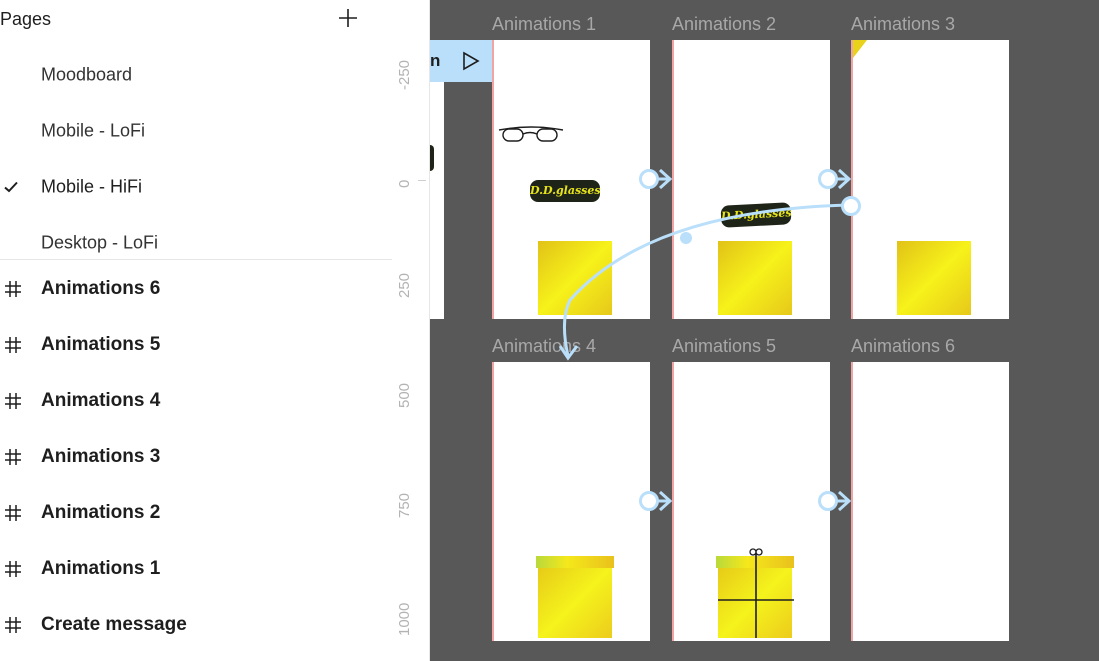  What do you see at coordinates (196, 131) in the screenshot?
I see `page-item-mobile-lofi: Mobile - LoFi` at bounding box center [196, 131].